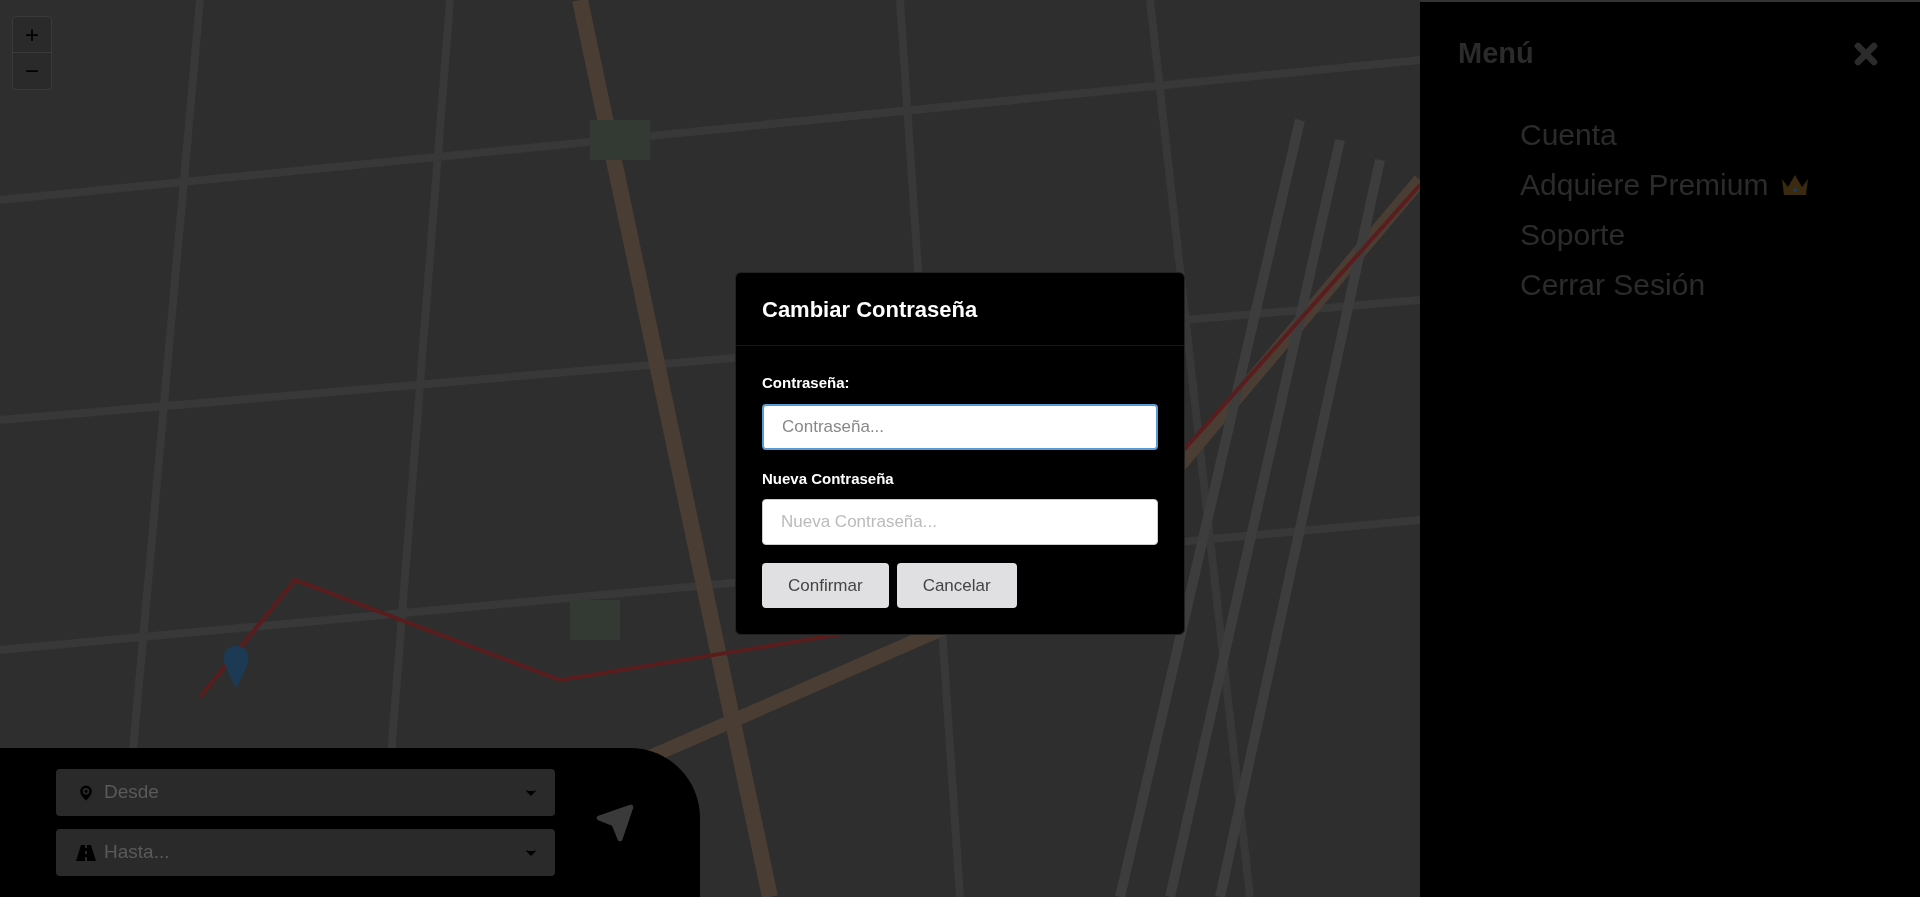 The image size is (1920, 897). I want to click on dialog-button: Confirmar, so click(825, 585).